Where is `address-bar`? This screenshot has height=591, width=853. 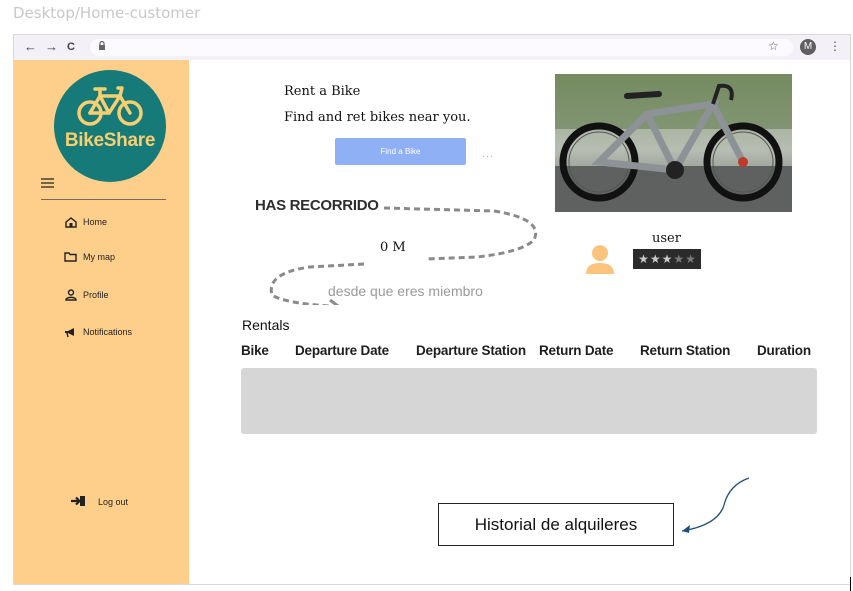 address-bar is located at coordinates (441, 47).